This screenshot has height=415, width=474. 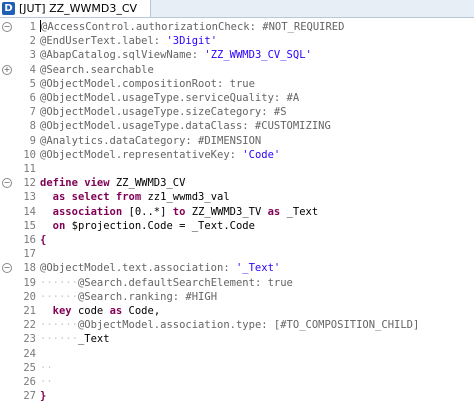 What do you see at coordinates (150, 211) in the screenshot?
I see `code-token: [0..*]` at bounding box center [150, 211].